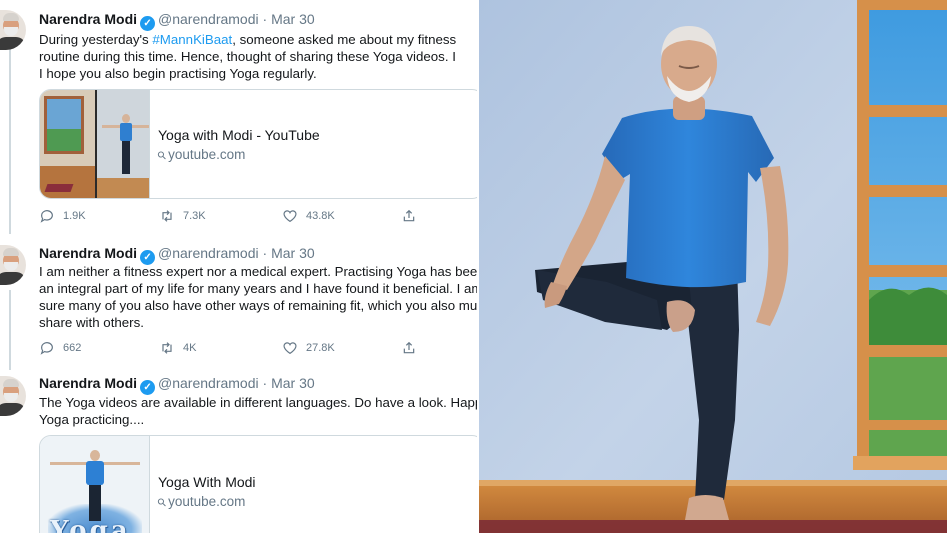 The width and height of the screenshot is (947, 533). I want to click on tweet-actions: 662 4K 27.8K, so click(249, 349).